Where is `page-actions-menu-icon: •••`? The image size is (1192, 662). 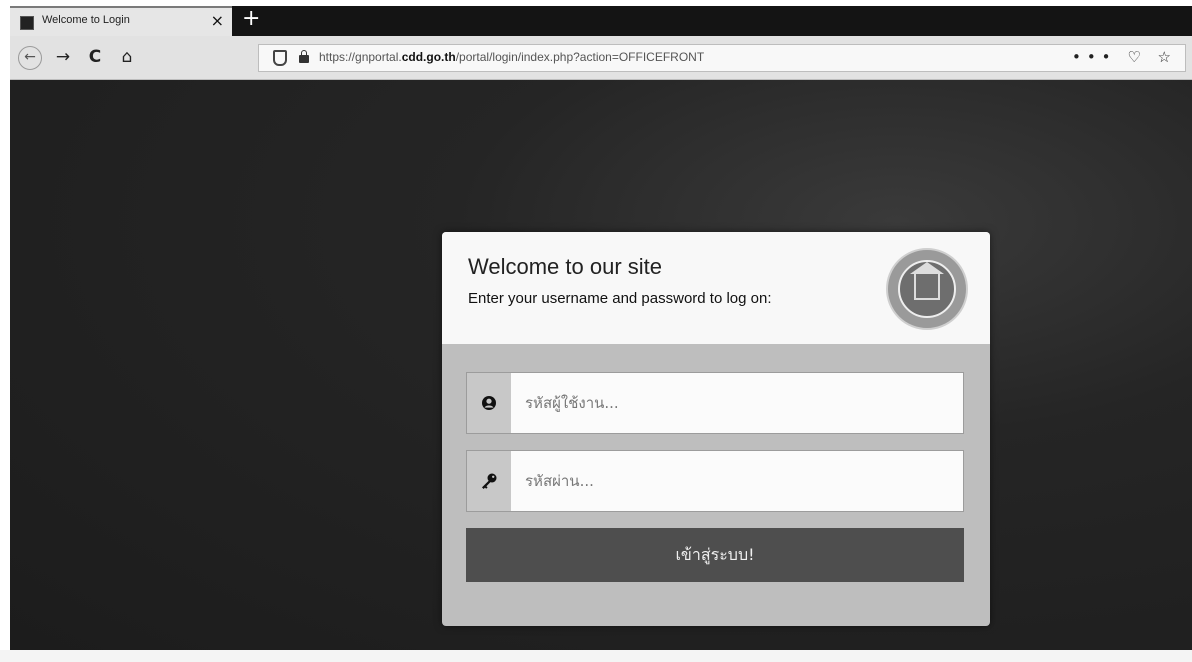 page-actions-menu-icon: ••• is located at coordinates (1094, 57).